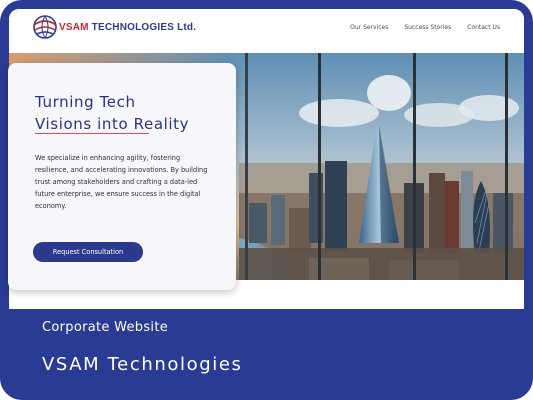  I want to click on brand-name: VSAM TECHNOLOGIES Ltd., so click(127, 27).